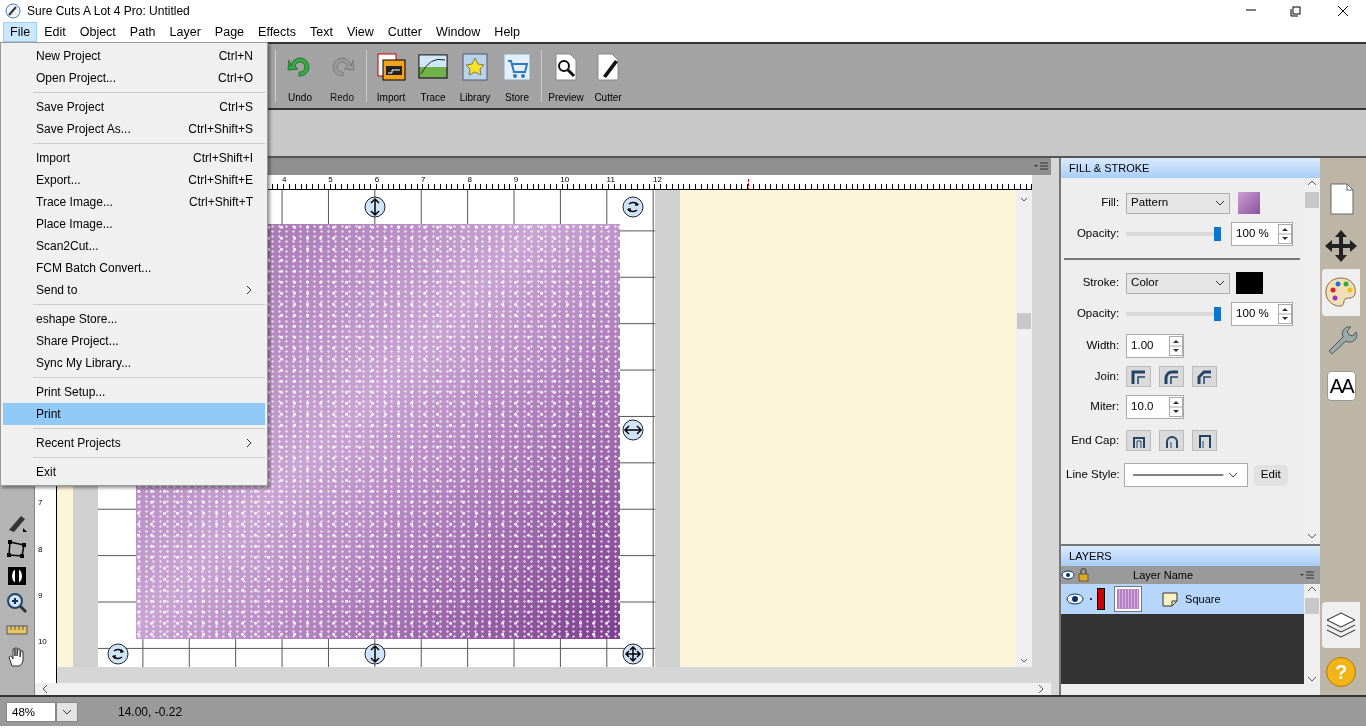 The width and height of the screenshot is (1366, 728). Describe the element at coordinates (1341, 292) in the screenshot. I see `palette-tab` at that location.